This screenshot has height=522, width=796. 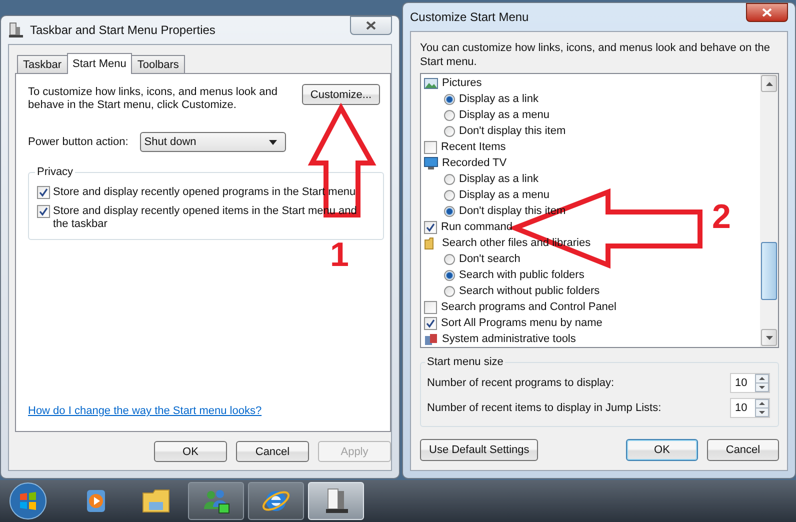 What do you see at coordinates (595, 55) in the screenshot?
I see `description-text: You can customize how links, icons, and menus look and behave on the Start menu.` at bounding box center [595, 55].